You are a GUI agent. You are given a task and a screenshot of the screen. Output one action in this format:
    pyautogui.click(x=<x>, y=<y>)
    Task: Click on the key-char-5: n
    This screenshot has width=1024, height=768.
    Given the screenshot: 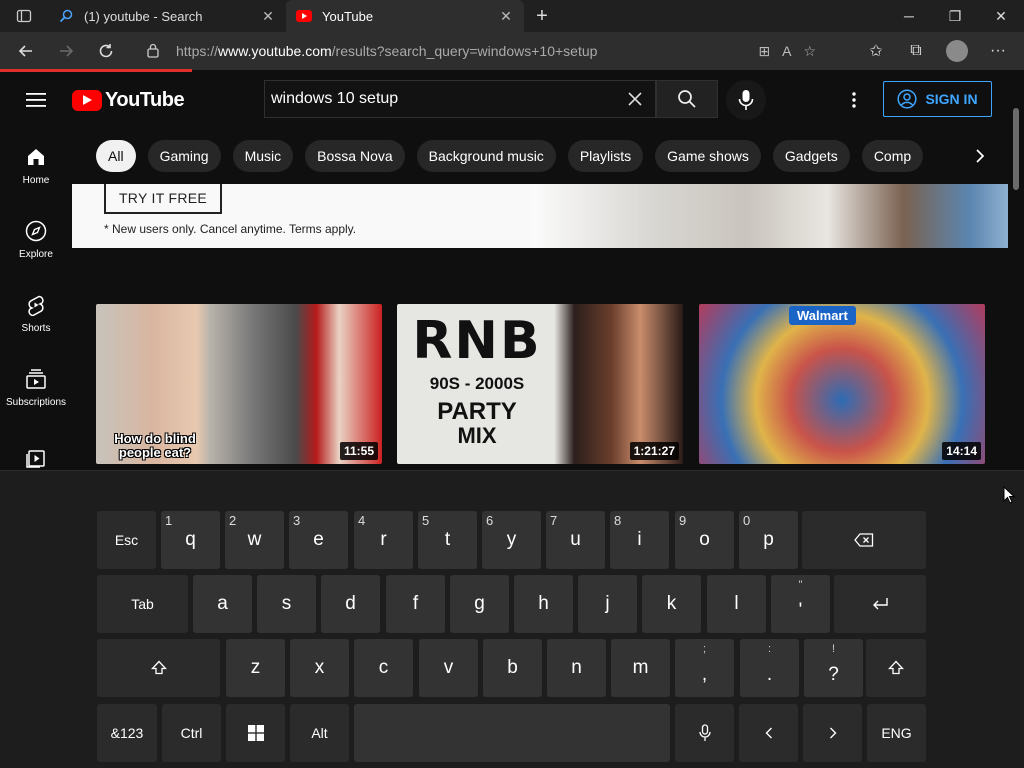 What is the action you would take?
    pyautogui.click(x=576, y=668)
    